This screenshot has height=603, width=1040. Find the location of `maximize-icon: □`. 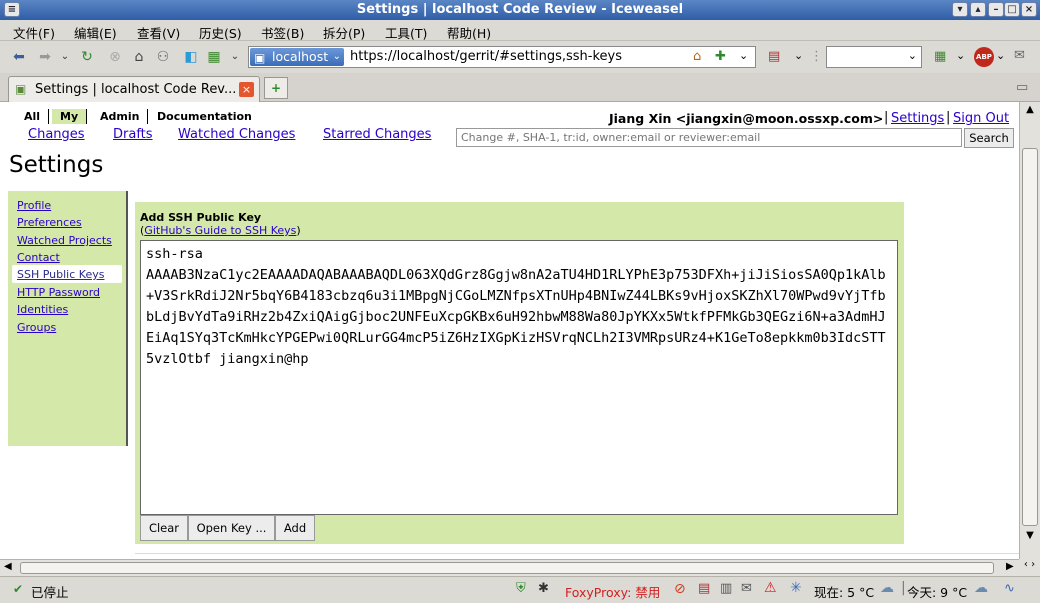

maximize-icon: □ is located at coordinates (1012, 9).